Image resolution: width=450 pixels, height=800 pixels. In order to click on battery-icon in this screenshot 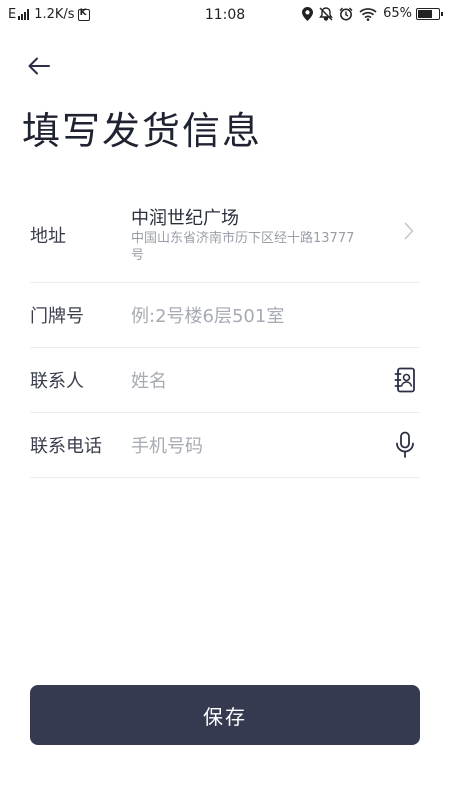, I will do `click(429, 13)`.